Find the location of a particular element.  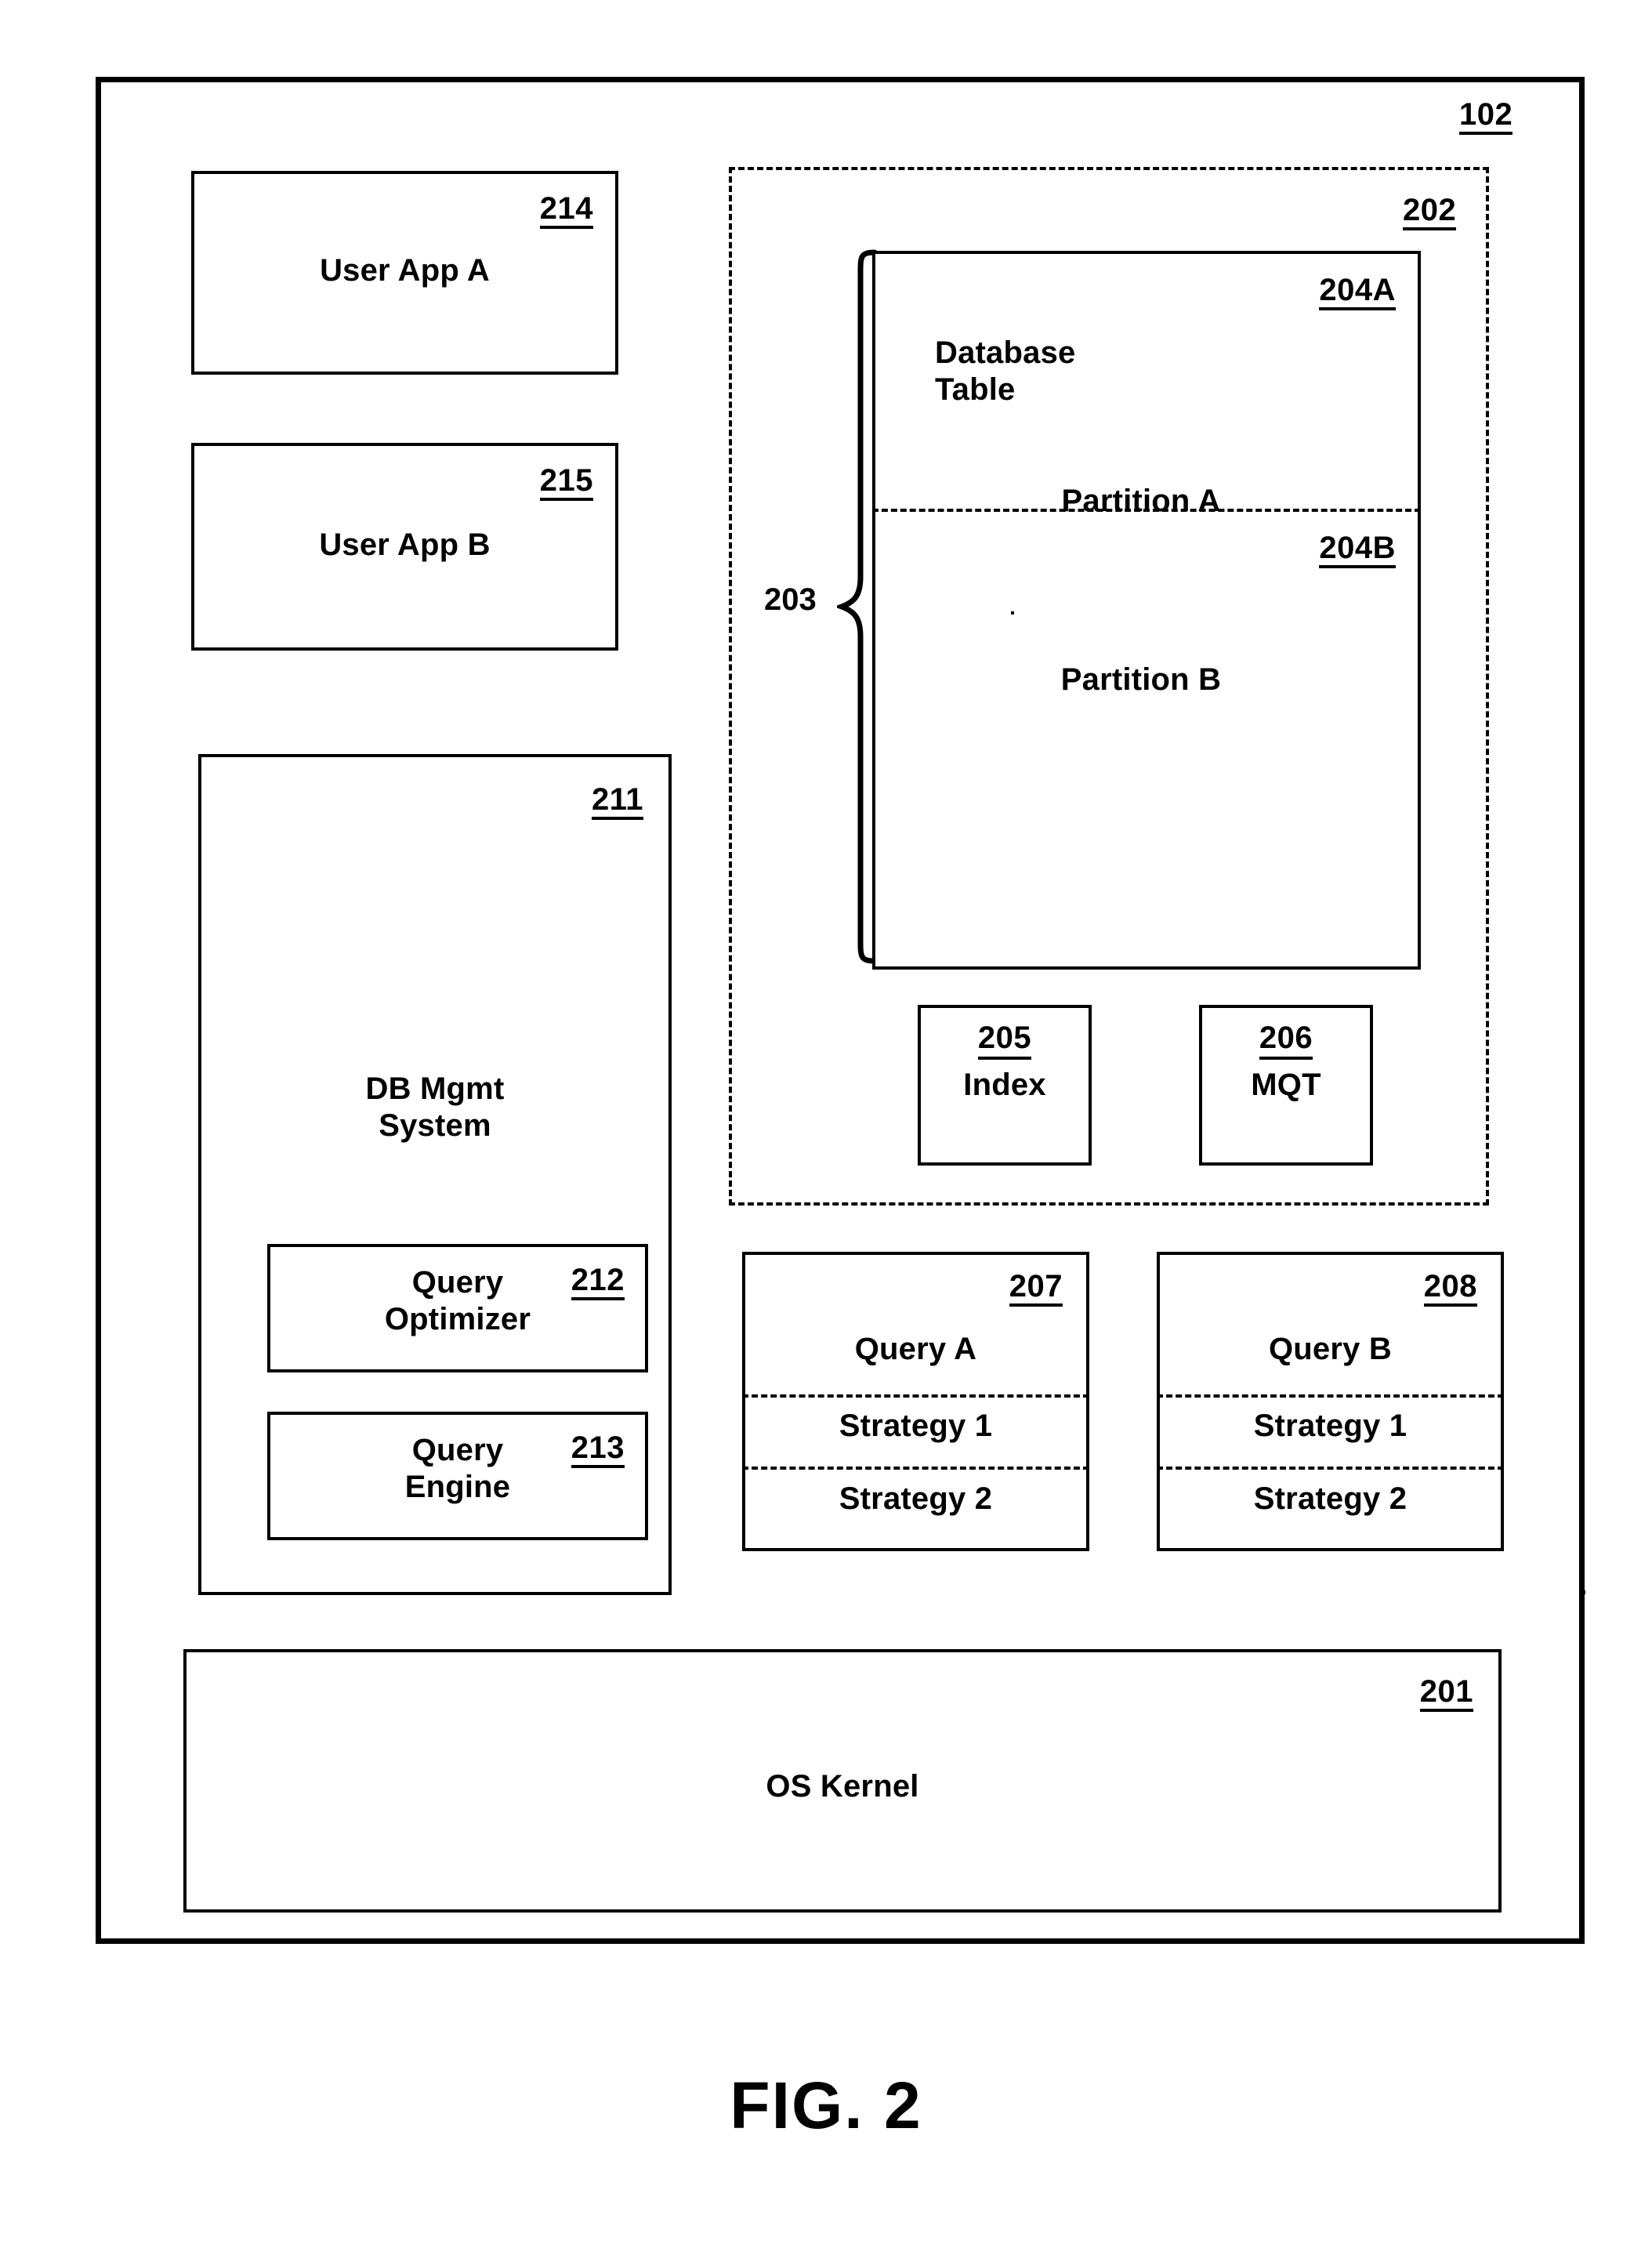

user-app-b-box-215: 215 User App B is located at coordinates (404, 547).